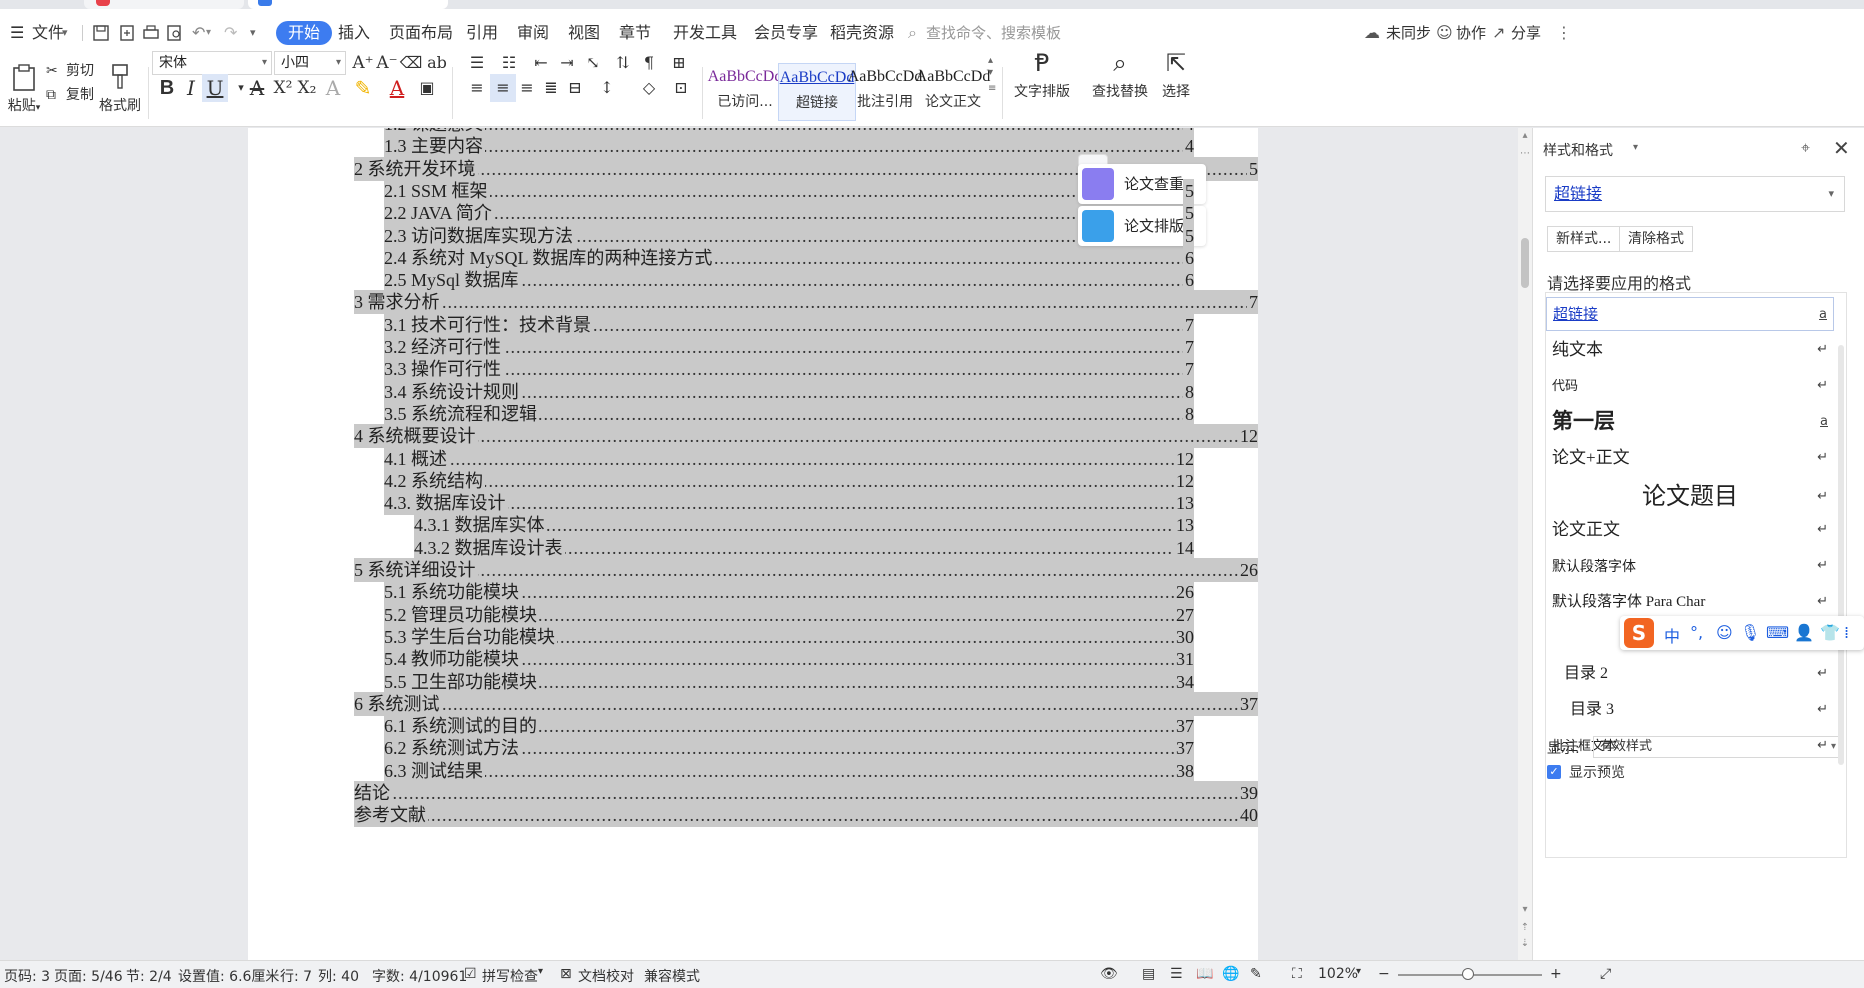 This screenshot has height=988, width=1864. Describe the element at coordinates (1695, 194) in the screenshot. I see `current-style-select: 超链接 ▾` at that location.